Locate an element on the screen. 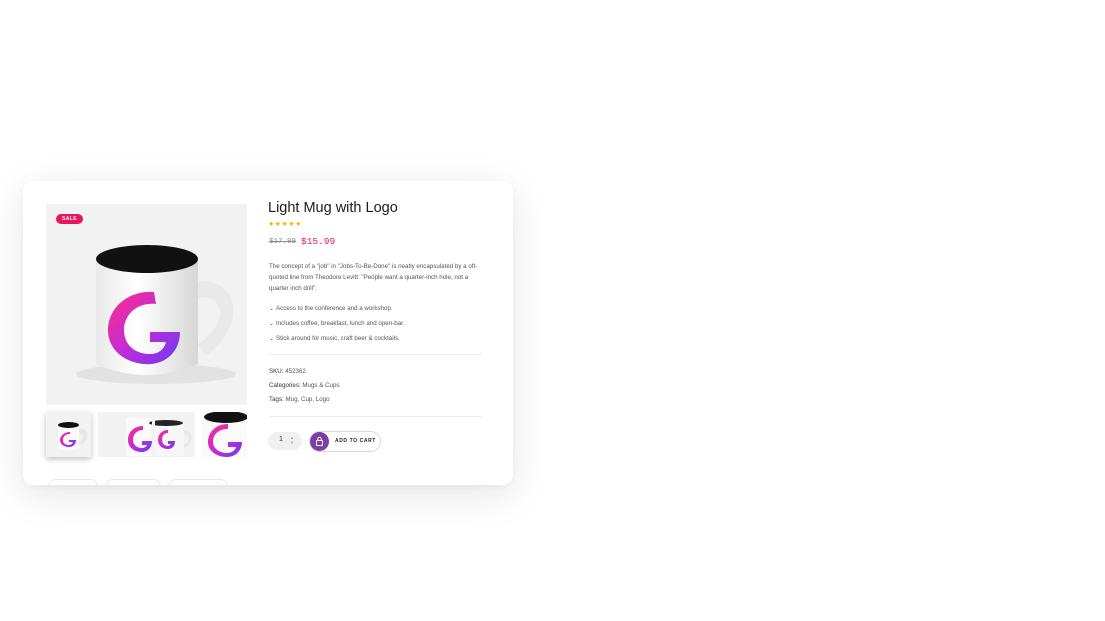 This screenshot has height=621, width=1105. tab-description is located at coordinates (73, 482).